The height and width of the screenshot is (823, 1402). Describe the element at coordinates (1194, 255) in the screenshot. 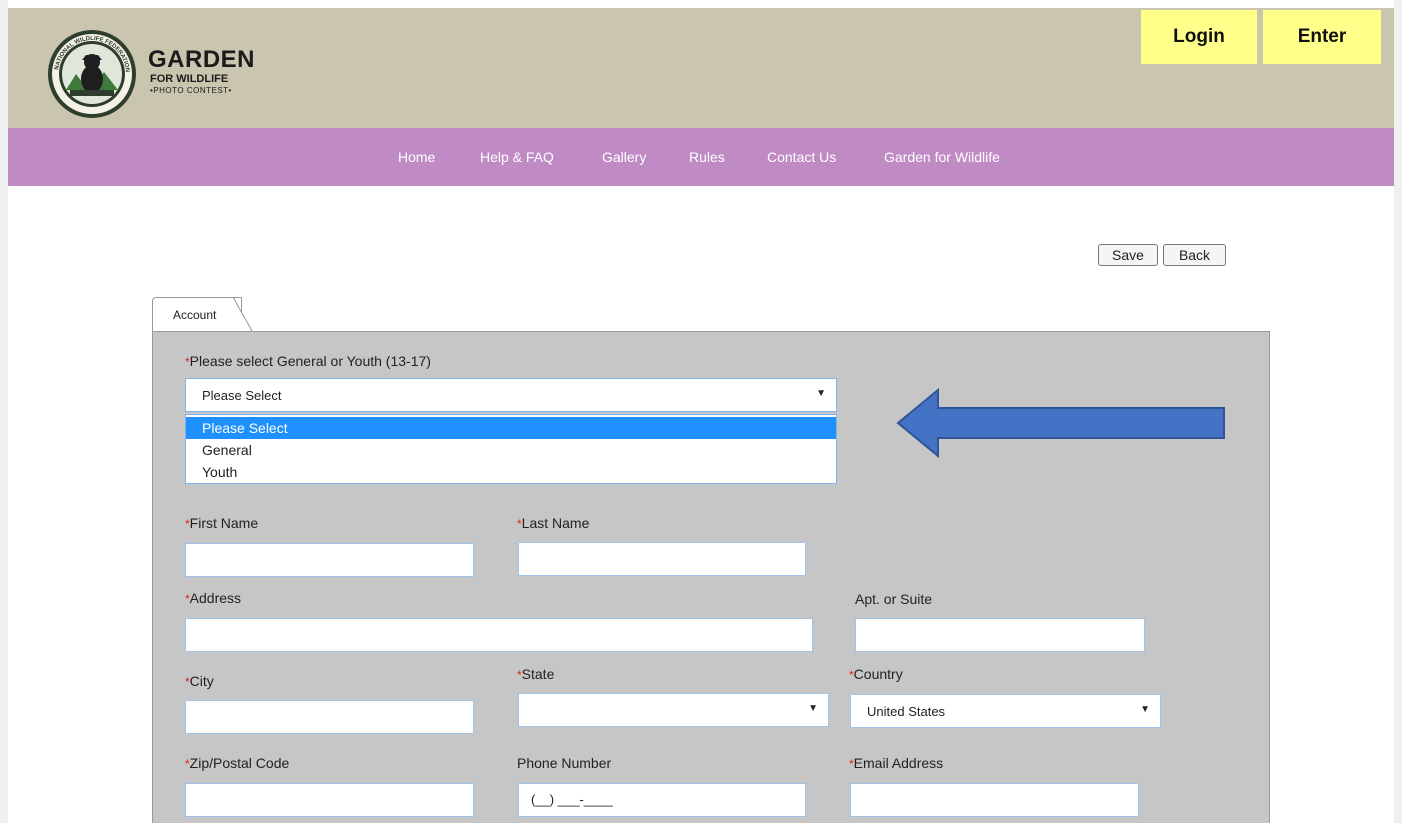

I see `back-button: Back` at that location.